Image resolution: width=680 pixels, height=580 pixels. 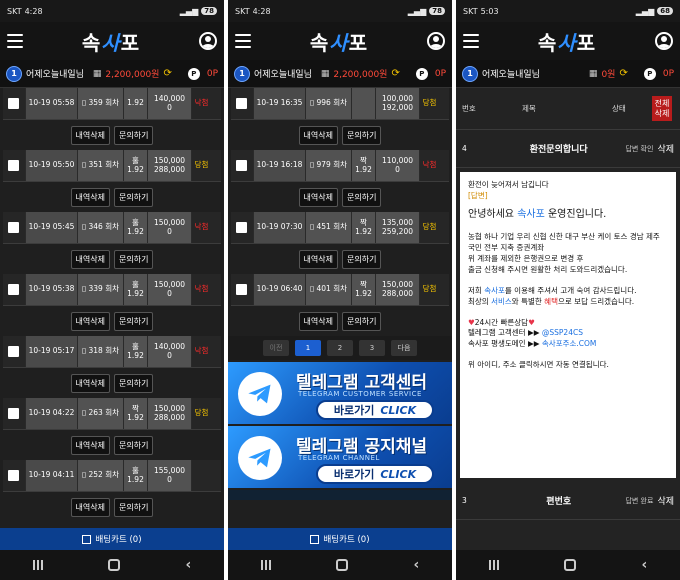 What do you see at coordinates (189, 11) in the screenshot?
I see `signal-icon: ▂▄▆` at bounding box center [189, 11].